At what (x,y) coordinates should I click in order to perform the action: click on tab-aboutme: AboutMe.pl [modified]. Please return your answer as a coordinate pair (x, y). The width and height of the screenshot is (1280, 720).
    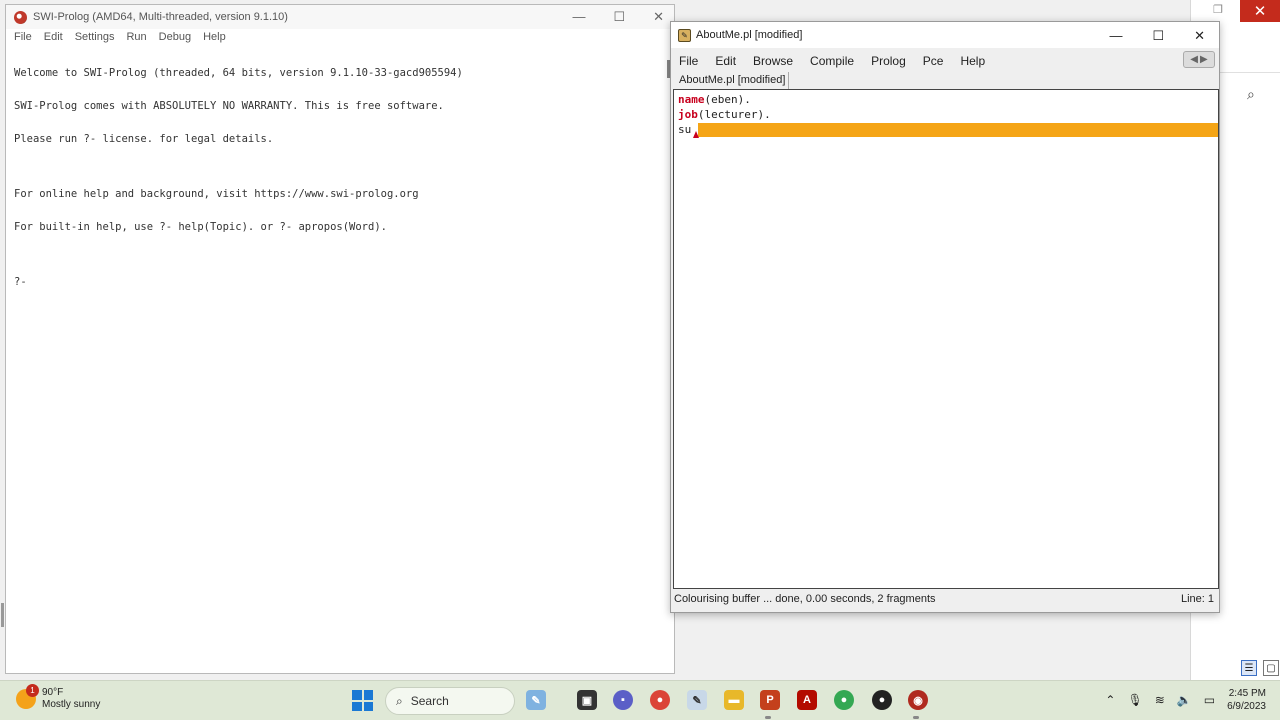
    Looking at the image, I should click on (733, 80).